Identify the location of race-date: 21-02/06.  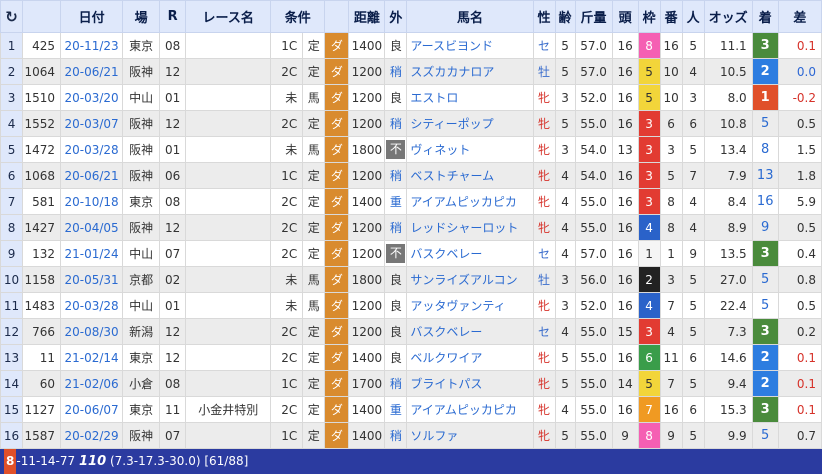
(92, 383).